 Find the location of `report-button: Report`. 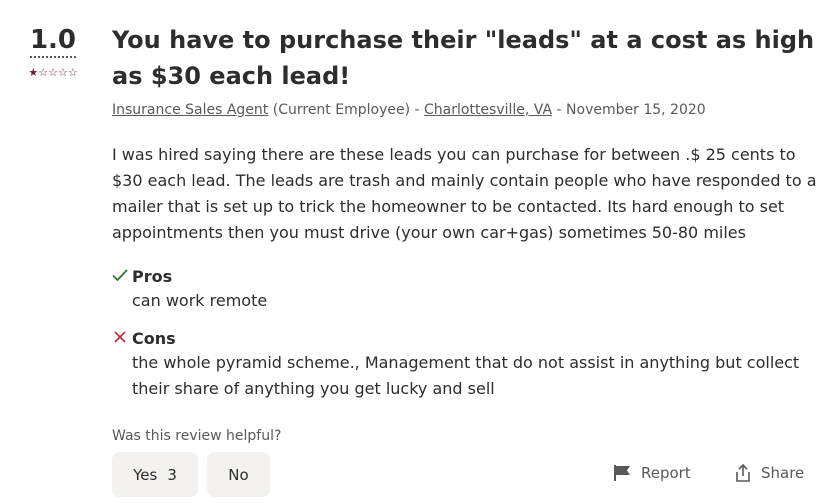

report-button: Report is located at coordinates (652, 473).